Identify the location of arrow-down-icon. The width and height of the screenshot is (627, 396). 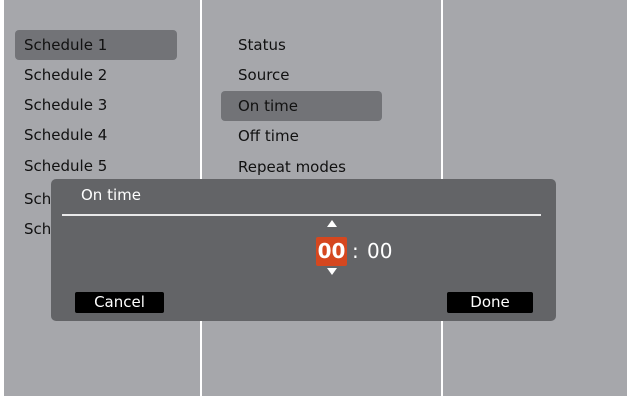
(332, 271).